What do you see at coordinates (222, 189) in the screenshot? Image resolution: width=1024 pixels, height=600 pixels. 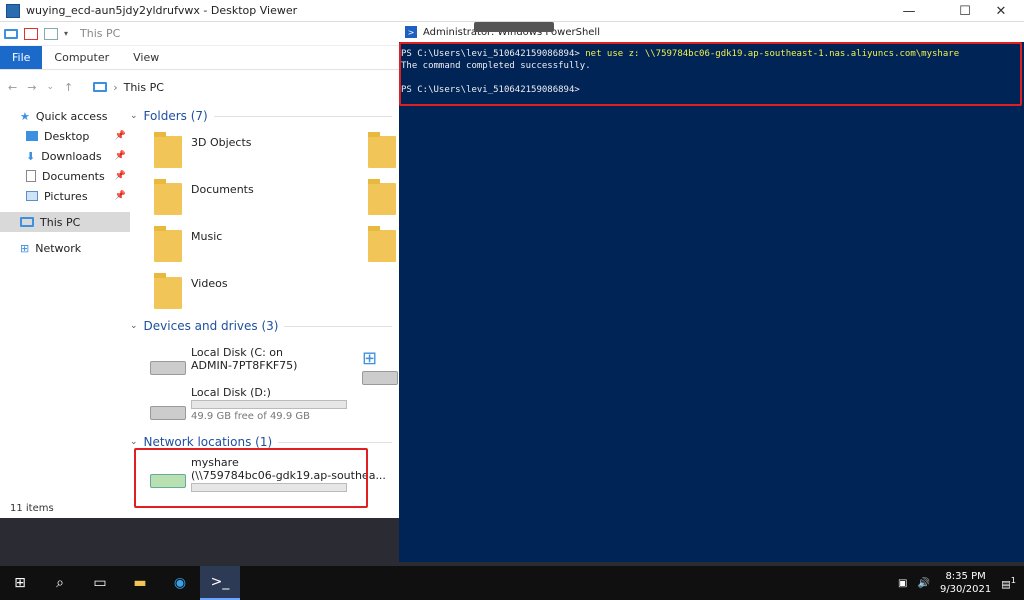 I see `folder-documents: Documents` at bounding box center [222, 189].